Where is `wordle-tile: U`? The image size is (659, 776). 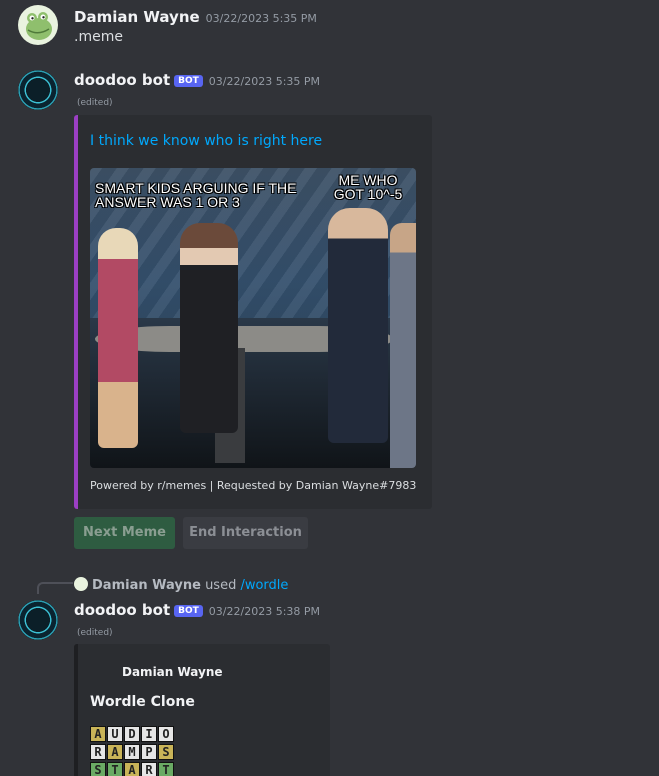
wordle-tile: U is located at coordinates (115, 734).